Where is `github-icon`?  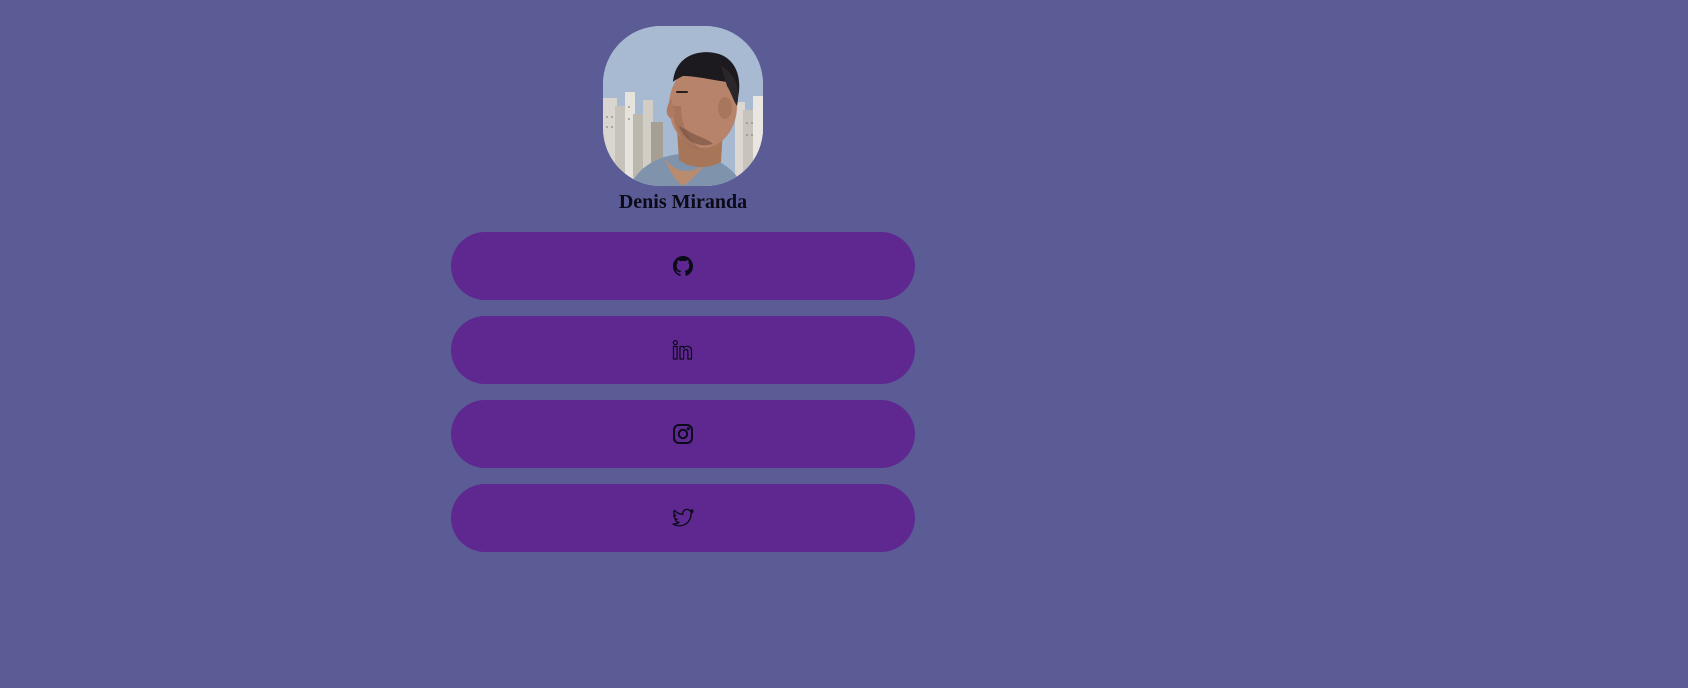 github-icon is located at coordinates (683, 266).